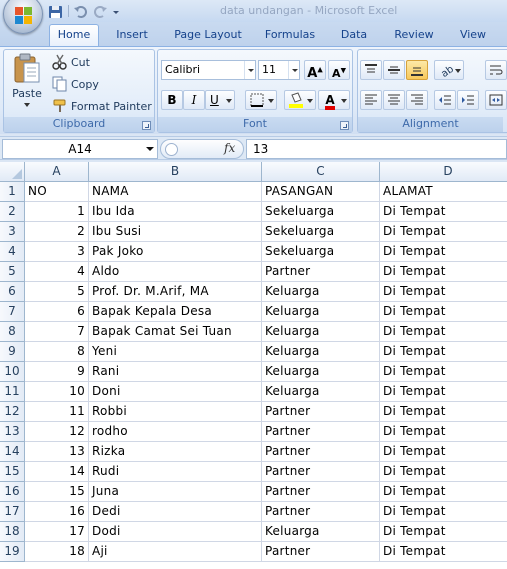  What do you see at coordinates (220, 100) in the screenshot?
I see `underline-button: U` at bounding box center [220, 100].